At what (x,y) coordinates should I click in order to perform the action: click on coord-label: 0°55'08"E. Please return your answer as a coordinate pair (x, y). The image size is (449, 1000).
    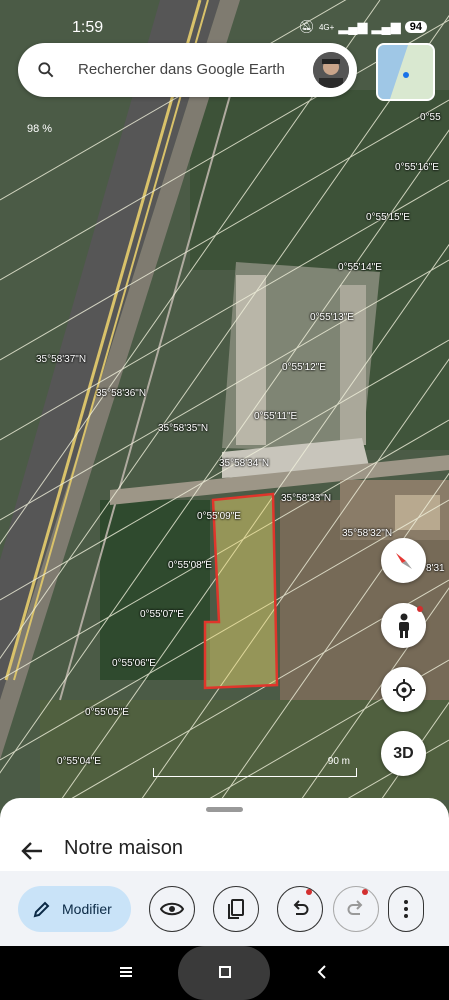
    Looking at the image, I should click on (190, 565).